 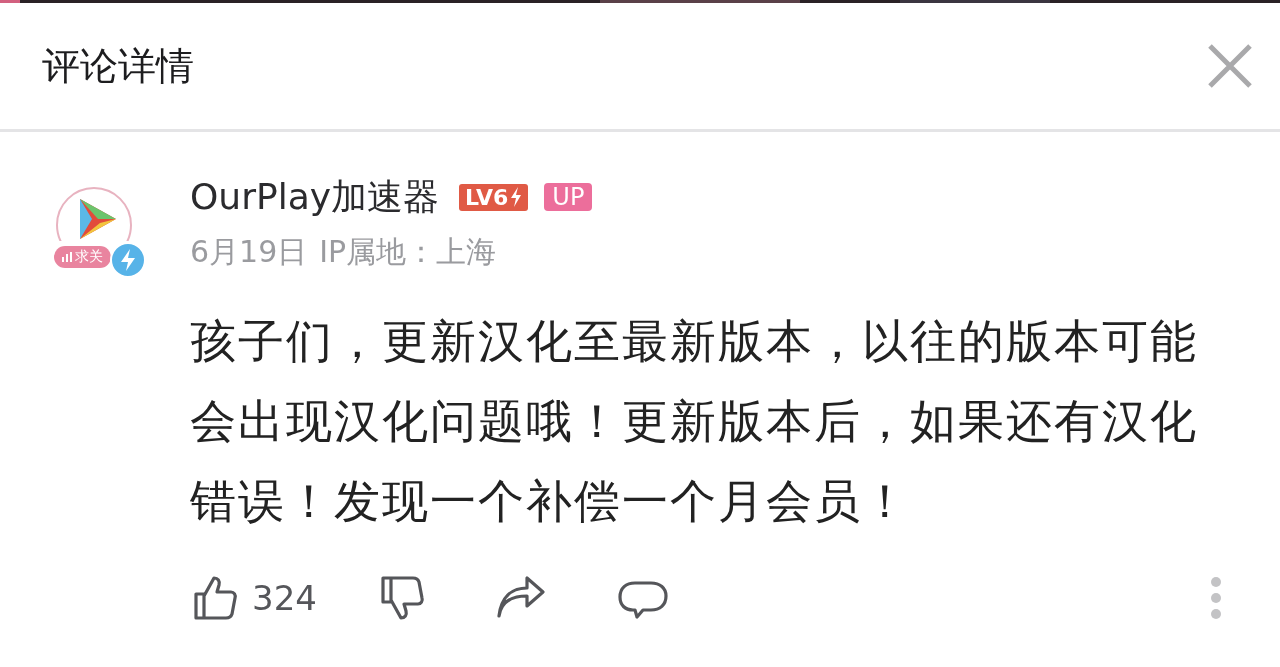 What do you see at coordinates (249, 252) in the screenshot?
I see `comment-date: 6月19日` at bounding box center [249, 252].